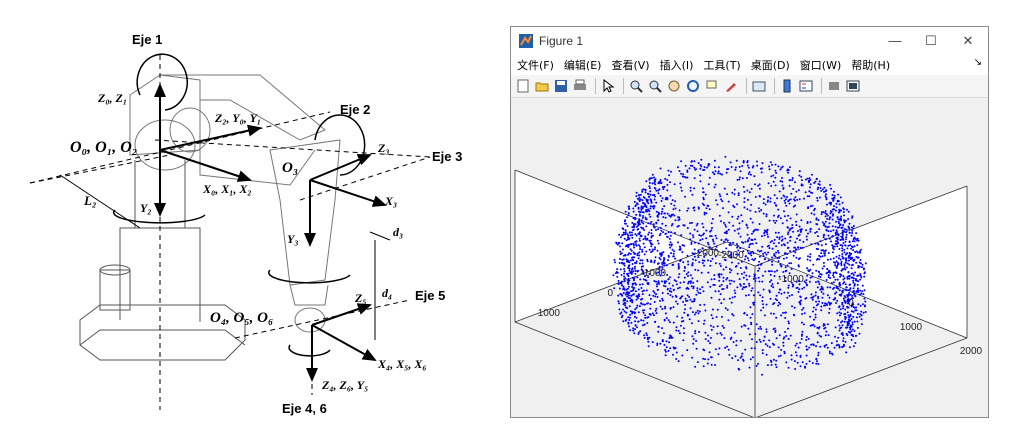 This screenshot has height=433, width=1017. Describe the element at coordinates (895, 41) in the screenshot. I see `minimize-button: —` at that location.